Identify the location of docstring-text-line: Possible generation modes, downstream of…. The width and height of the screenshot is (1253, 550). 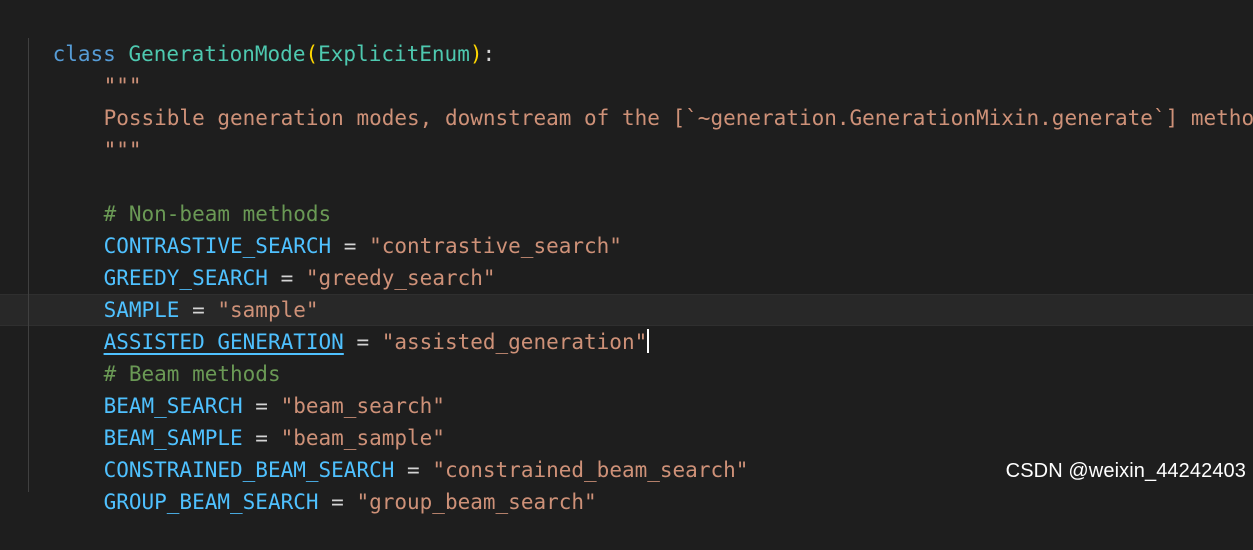
(653, 100).